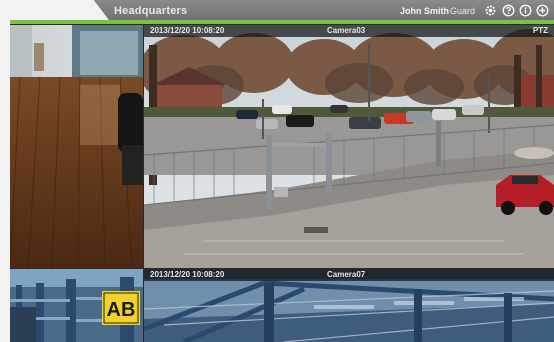 This screenshot has height=342, width=554. What do you see at coordinates (525, 10) in the screenshot?
I see `info-icon` at bounding box center [525, 10].